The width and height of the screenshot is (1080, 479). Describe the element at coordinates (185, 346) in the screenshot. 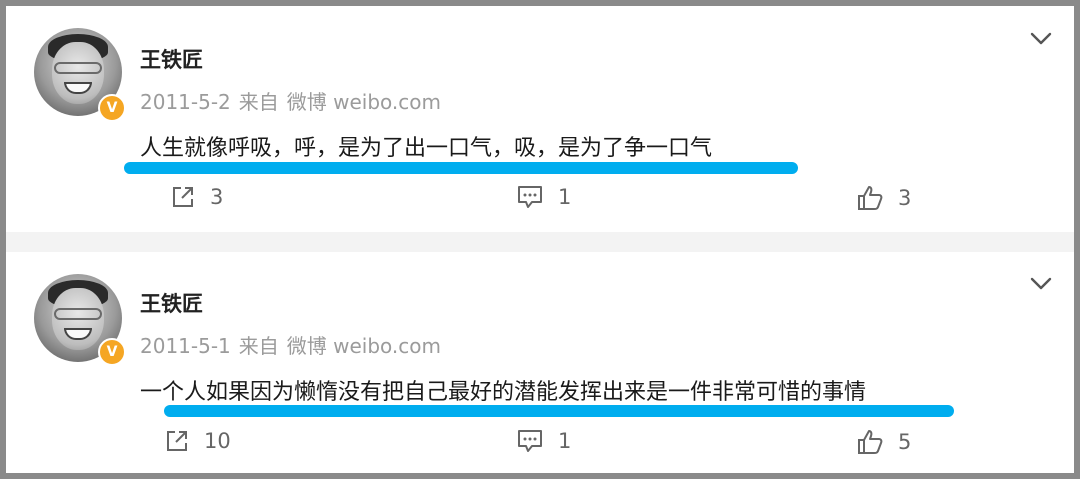

I see `post-date: 2011-5-1` at that location.